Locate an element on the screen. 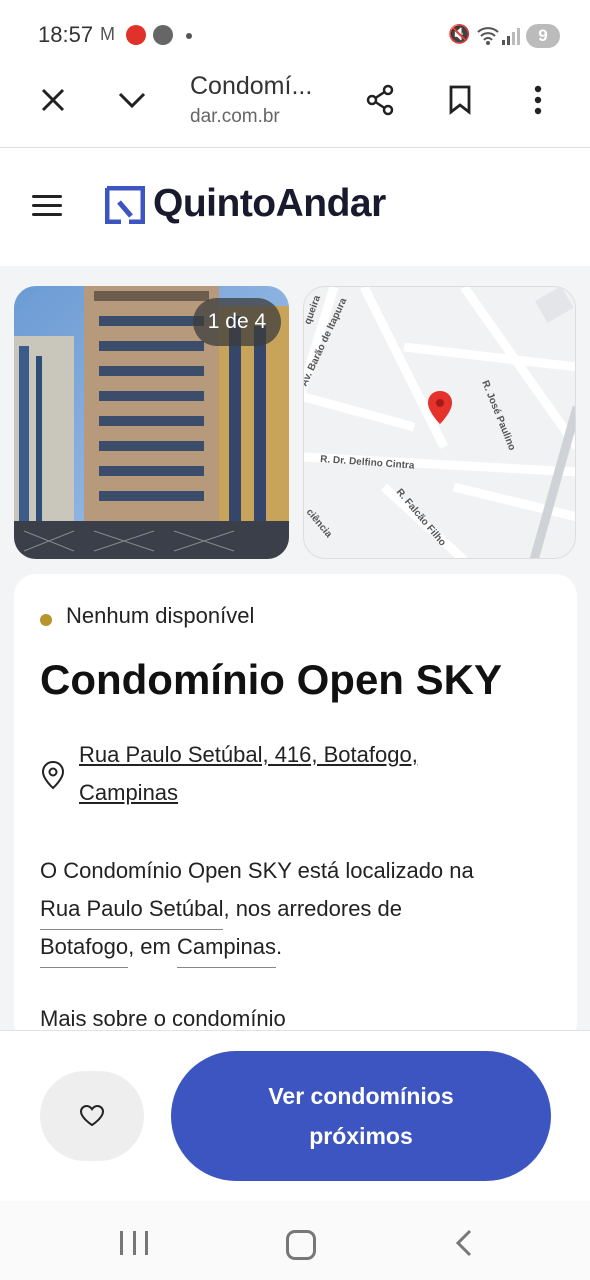  availability-dot is located at coordinates (46, 620).